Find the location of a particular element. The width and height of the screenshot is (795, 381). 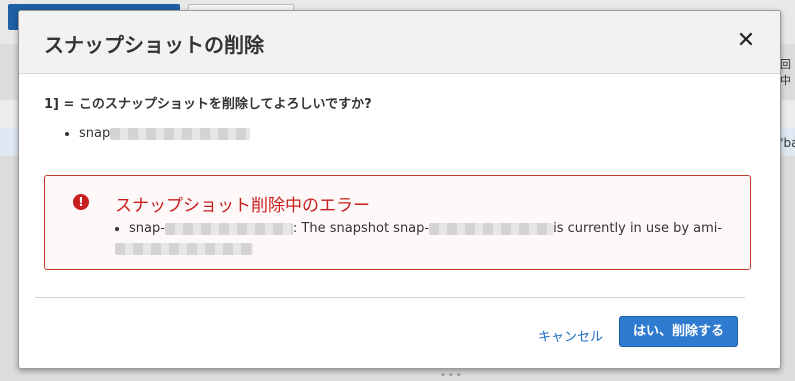

snapshot-list-item: snap is located at coordinates (158, 133).